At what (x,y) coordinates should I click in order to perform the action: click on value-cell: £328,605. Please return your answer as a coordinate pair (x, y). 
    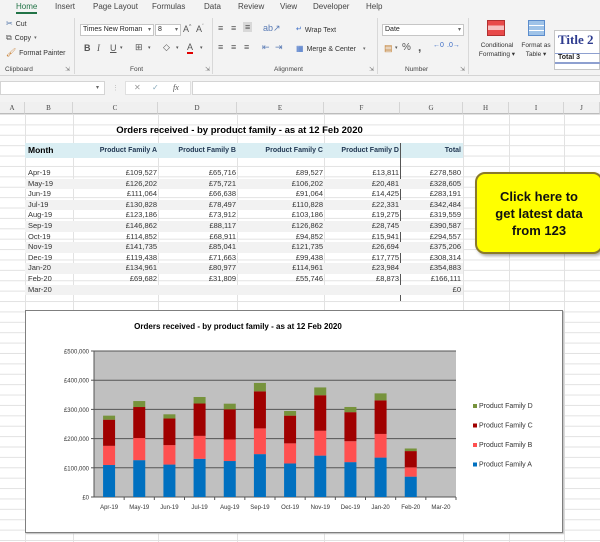
    Looking at the image, I should click on (445, 184).